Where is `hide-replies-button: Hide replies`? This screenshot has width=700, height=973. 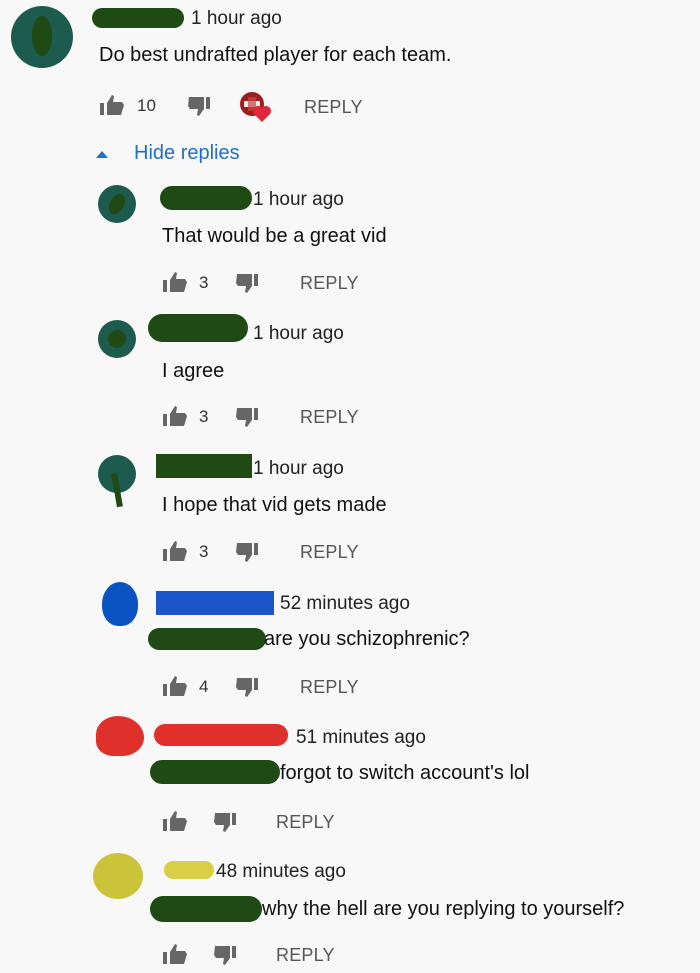 hide-replies-button: Hide replies is located at coordinates (187, 153).